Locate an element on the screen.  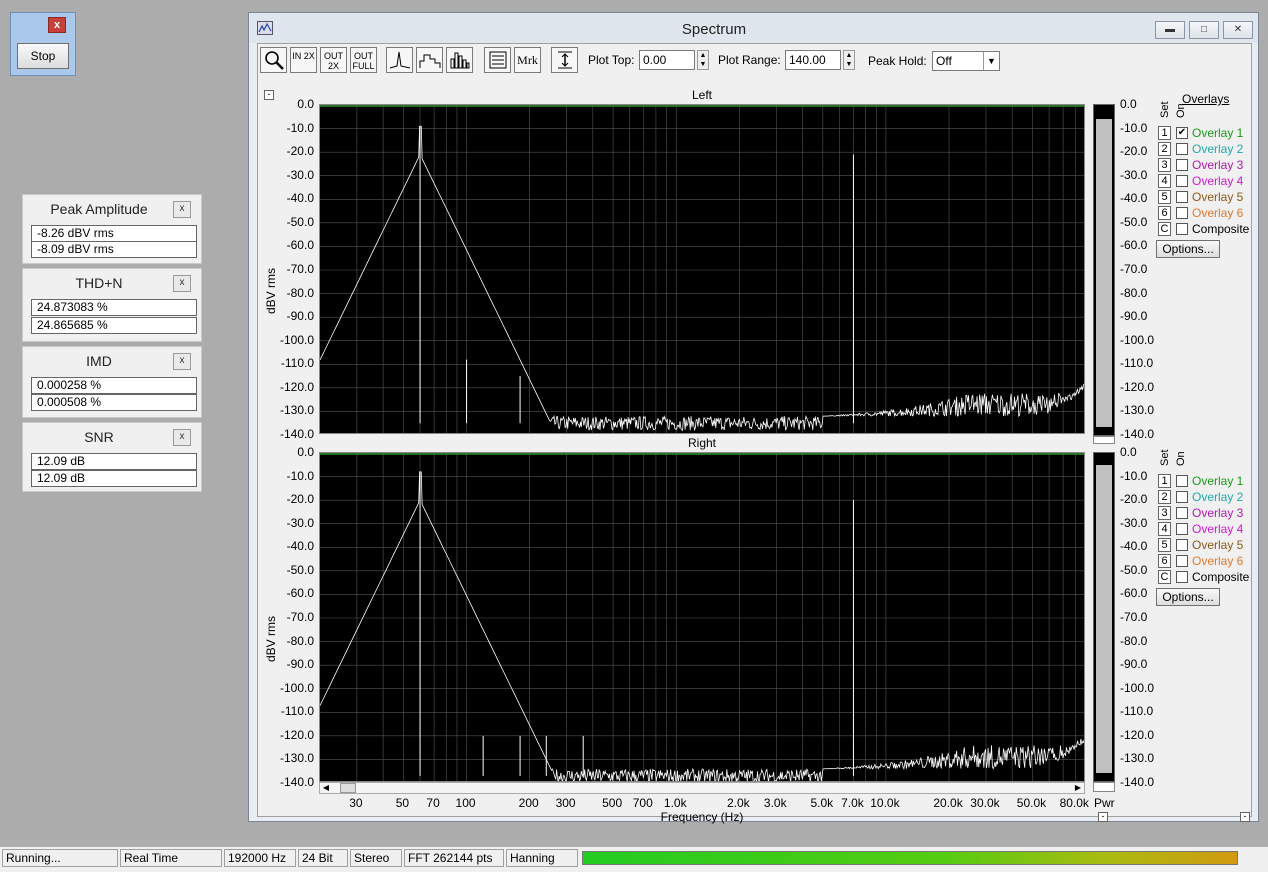
plot-range-spinner: ▲ ▼ is located at coordinates (849, 60).